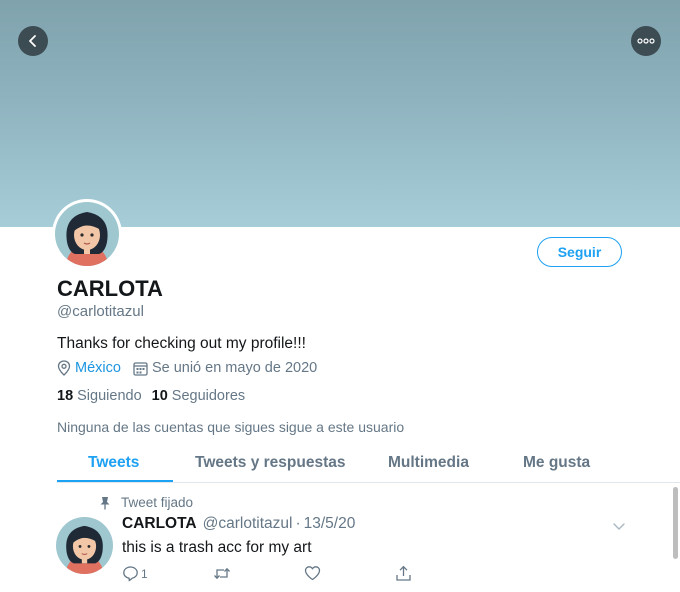  I want to click on tweet-text: this is a trash acc for my art, so click(217, 547).